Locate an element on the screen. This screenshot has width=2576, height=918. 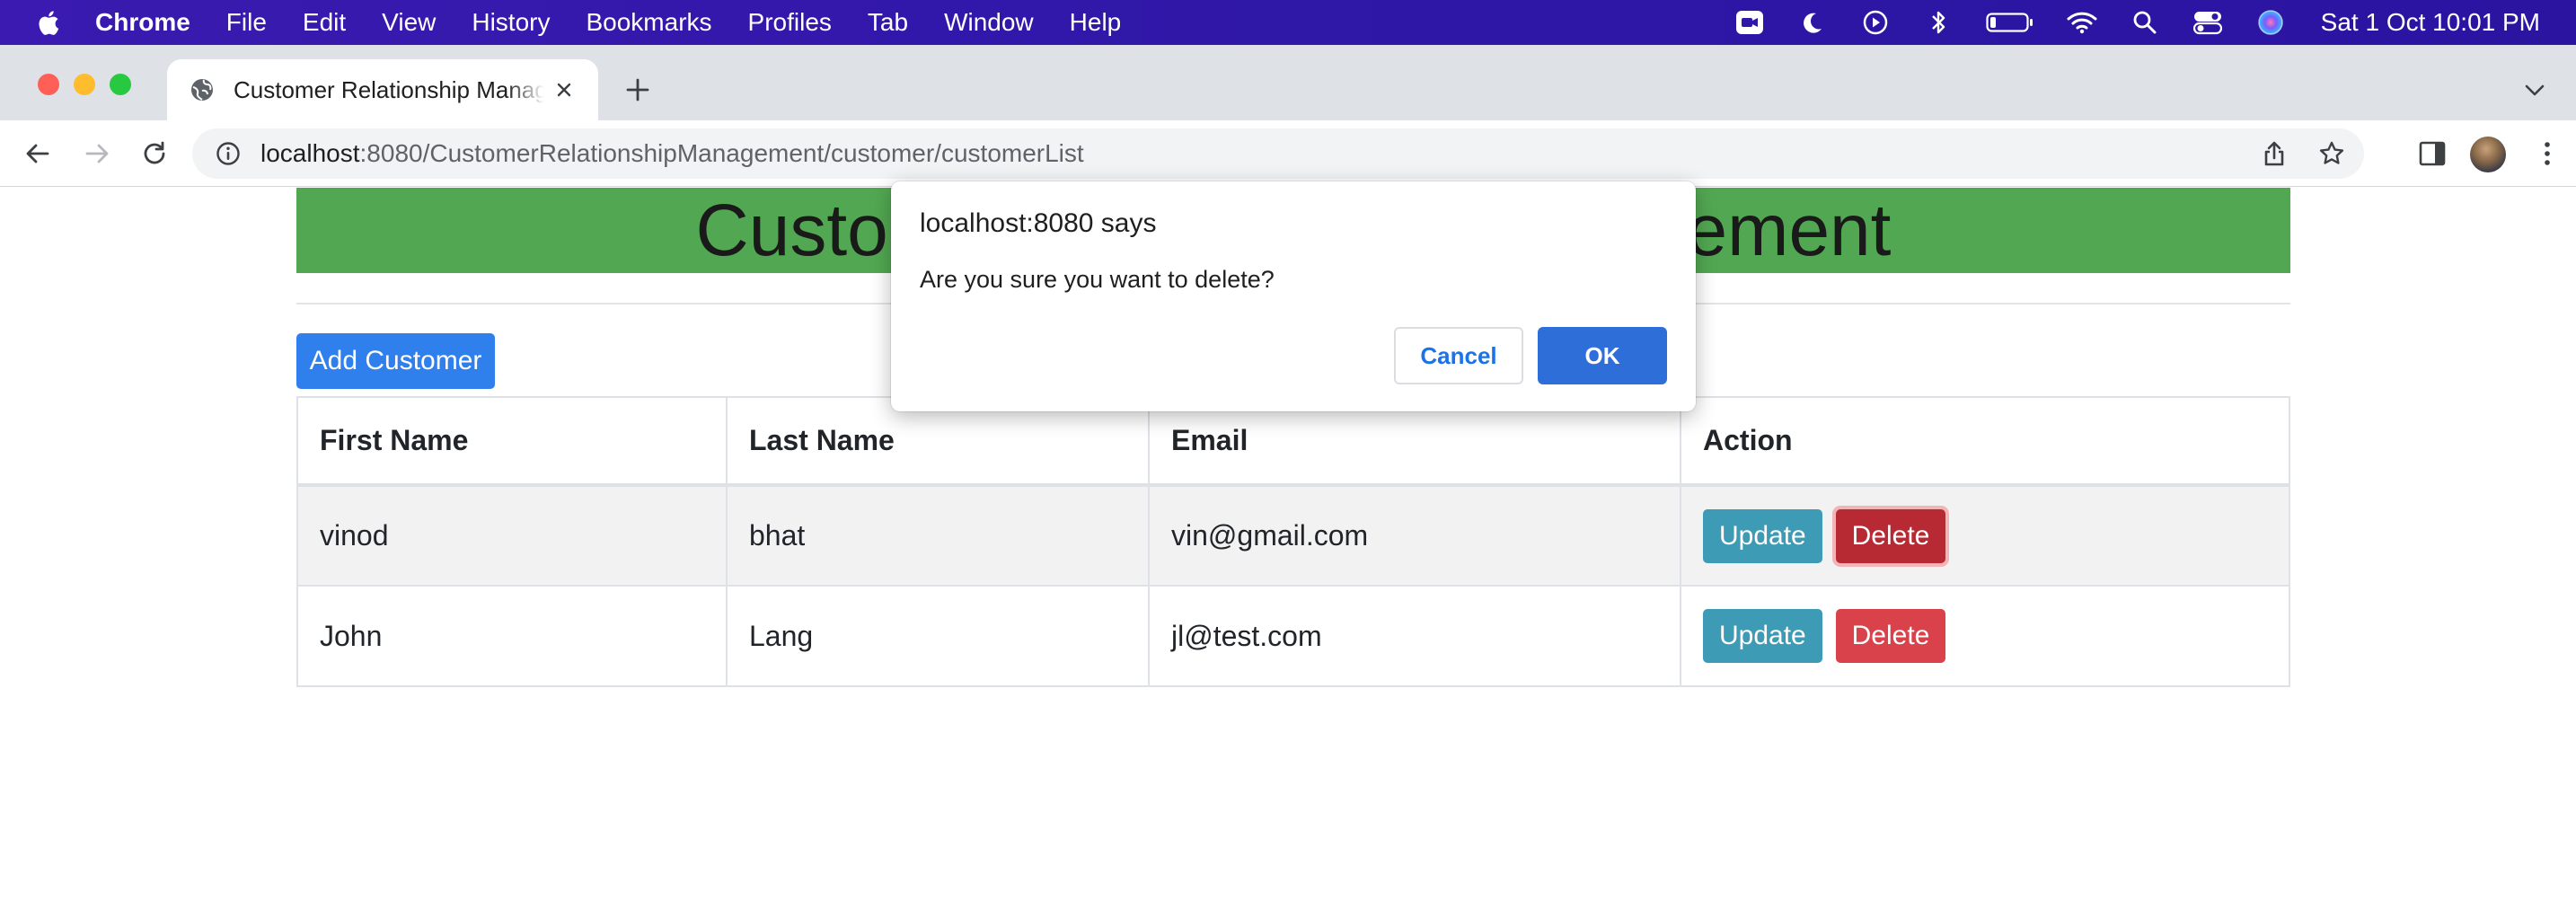
table-row: vinod bhat vin@gmail.com Update Delete is located at coordinates (1293, 535).